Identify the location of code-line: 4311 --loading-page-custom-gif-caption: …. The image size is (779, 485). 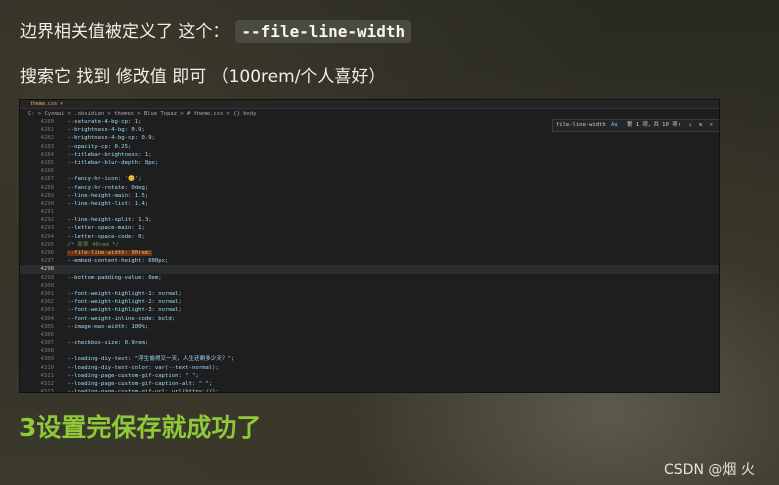
(369, 376).